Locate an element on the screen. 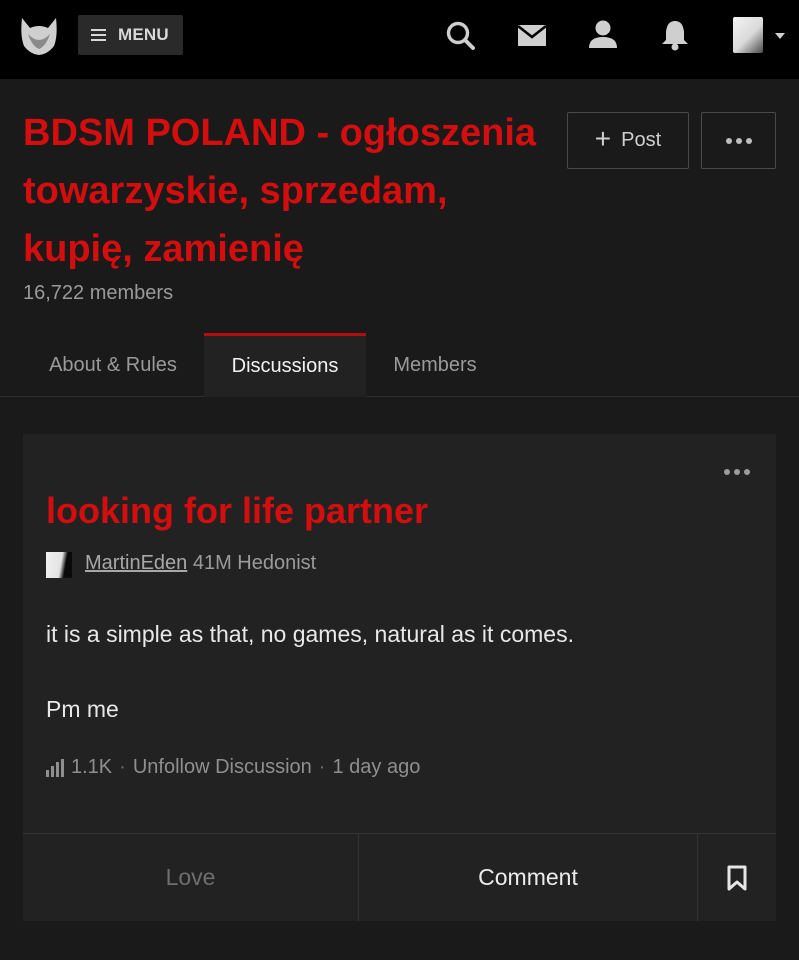 The width and height of the screenshot is (799, 960). post-label: Post is located at coordinates (641, 140).